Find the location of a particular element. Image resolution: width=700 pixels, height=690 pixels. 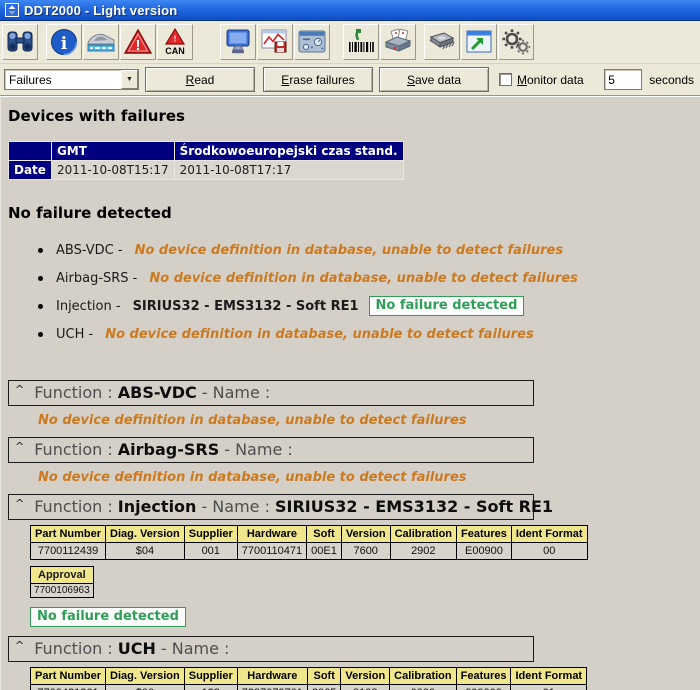

calibration-value: 2902 is located at coordinates (423, 551).